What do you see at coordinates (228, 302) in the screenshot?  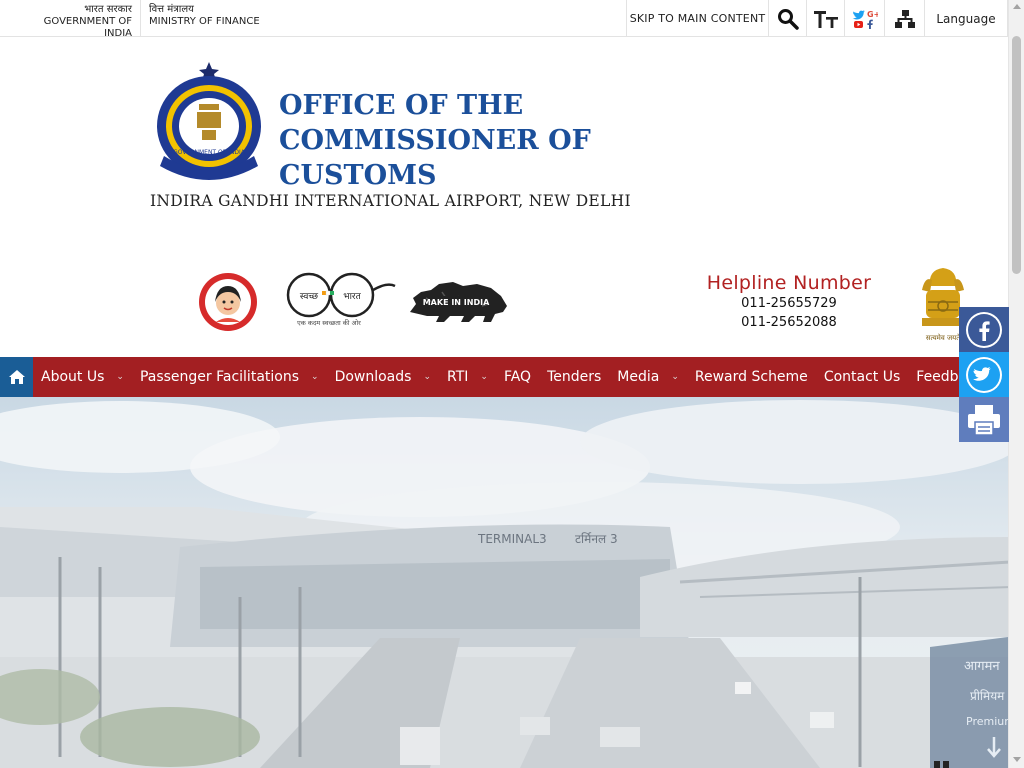 I see `beti-bachao-logo` at bounding box center [228, 302].